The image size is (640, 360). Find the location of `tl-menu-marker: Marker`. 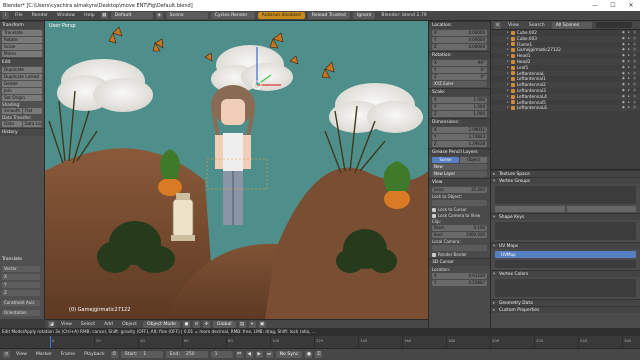

tl-menu-marker: Marker is located at coordinates (44, 354).